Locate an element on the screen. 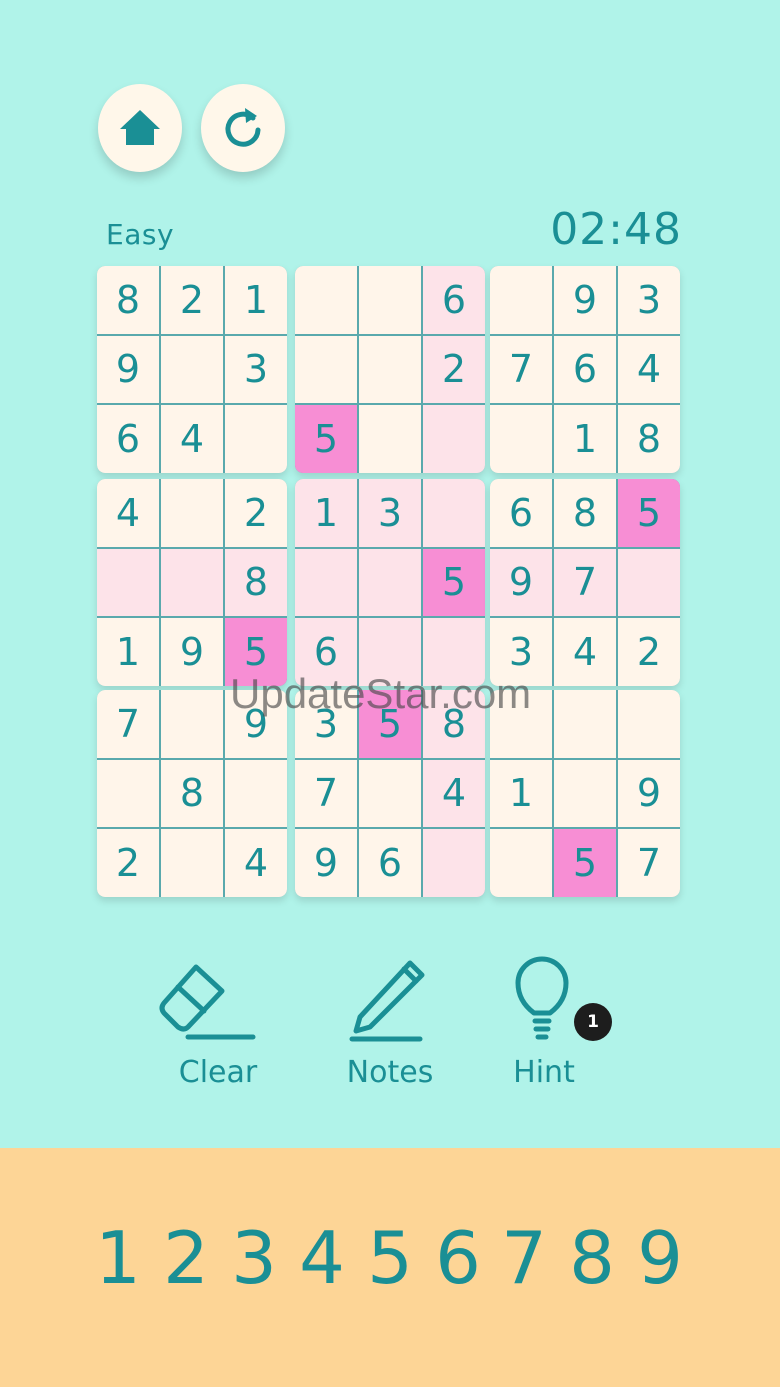  number-key: 6 is located at coordinates (458, 1258).